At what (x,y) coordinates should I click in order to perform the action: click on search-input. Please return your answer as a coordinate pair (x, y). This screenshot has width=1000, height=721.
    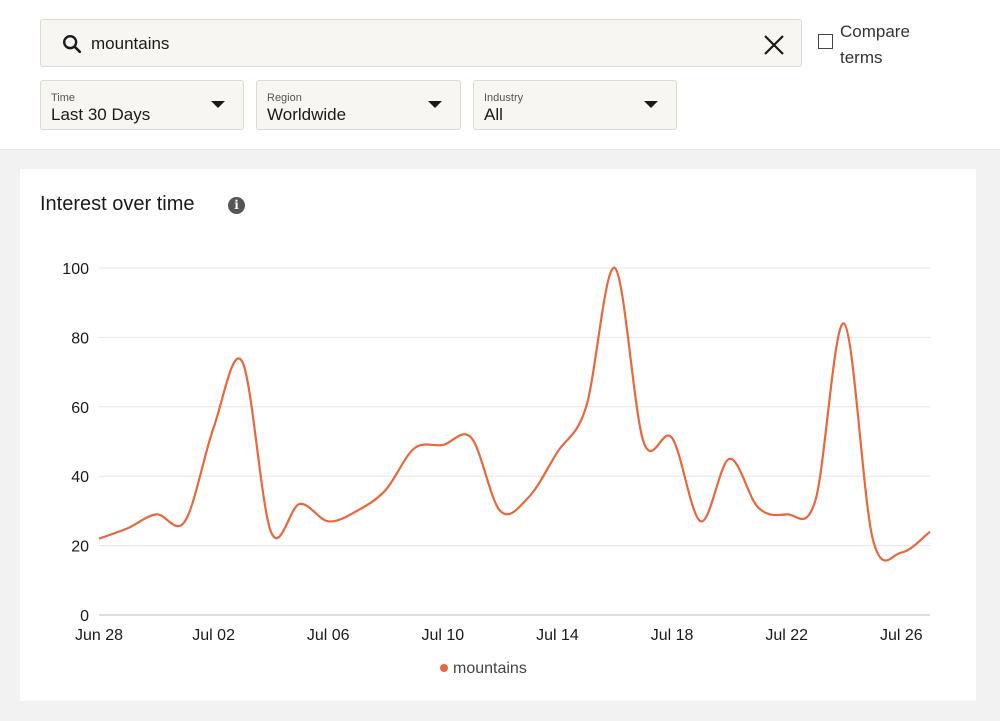
    Looking at the image, I should click on (391, 44).